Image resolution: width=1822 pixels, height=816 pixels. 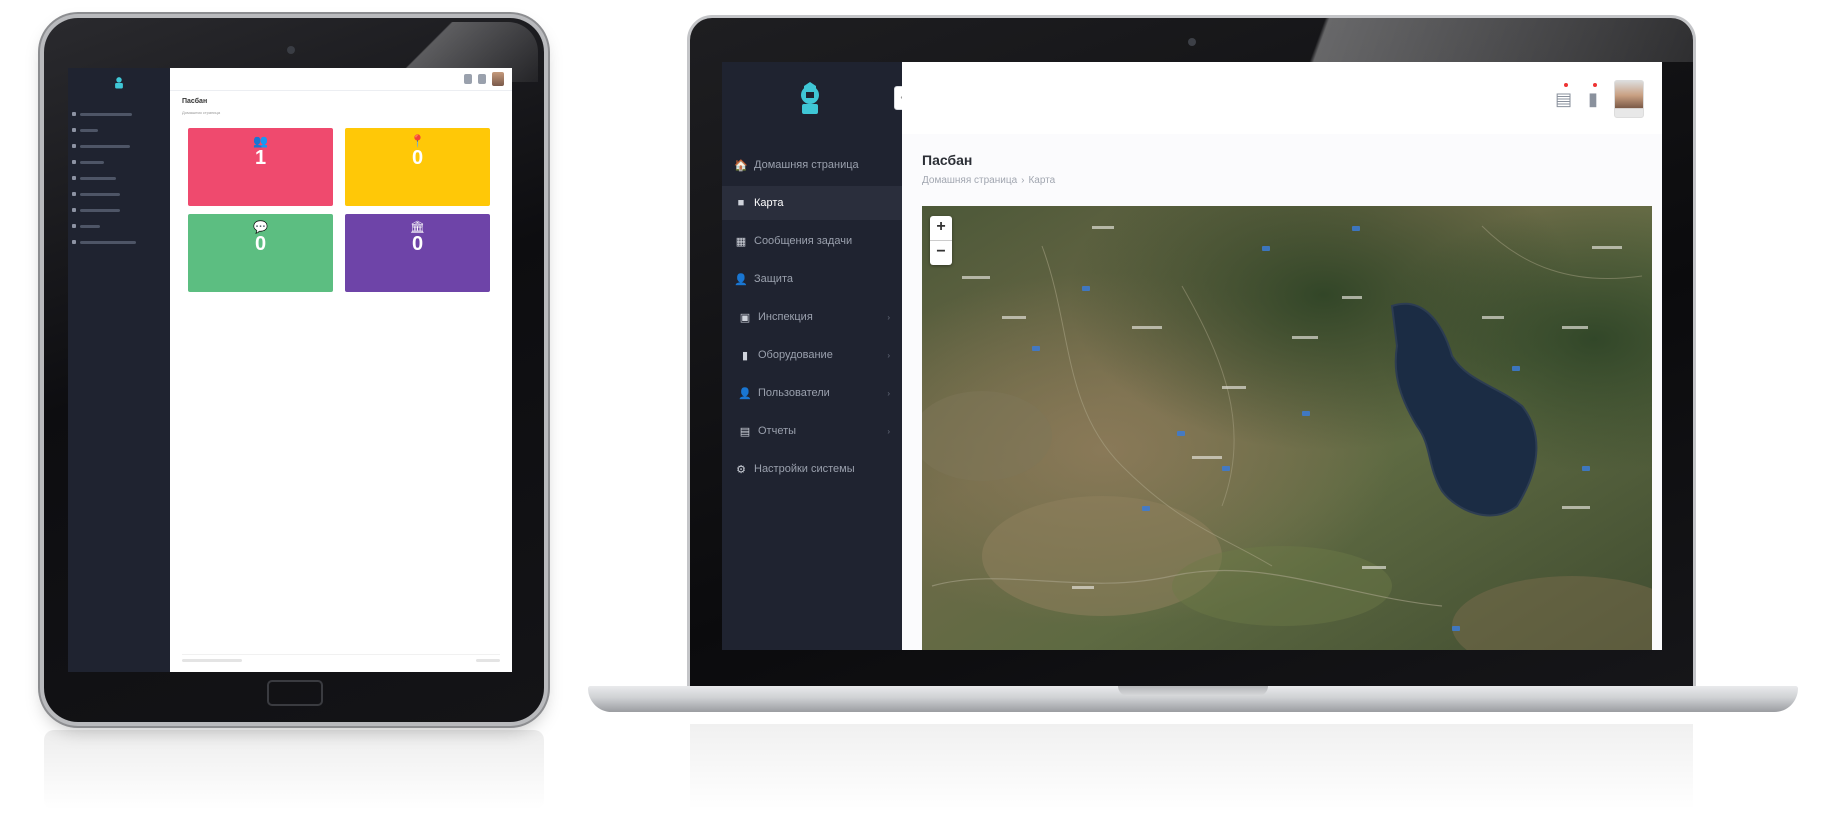 What do you see at coordinates (488, 660) in the screenshot?
I see `footer-text-placeholder` at bounding box center [488, 660].